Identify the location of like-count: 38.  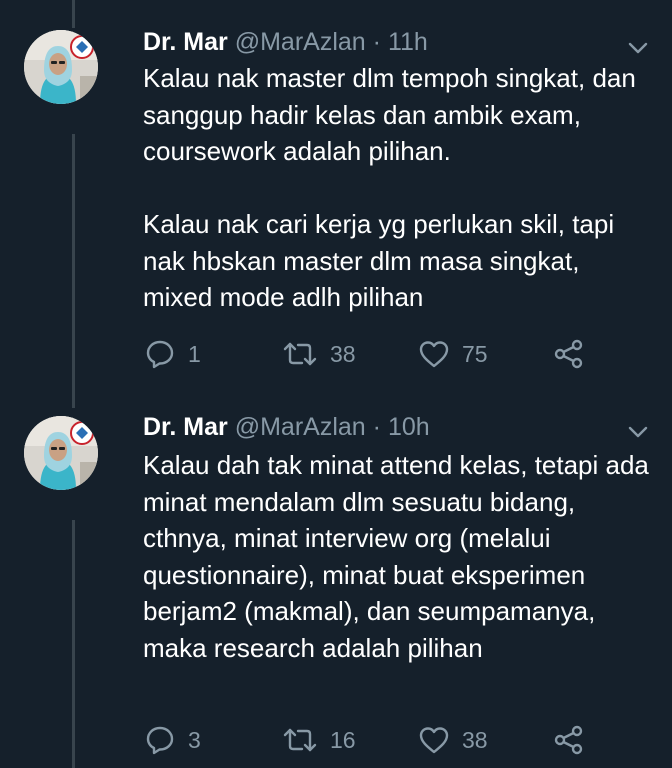
(475, 739).